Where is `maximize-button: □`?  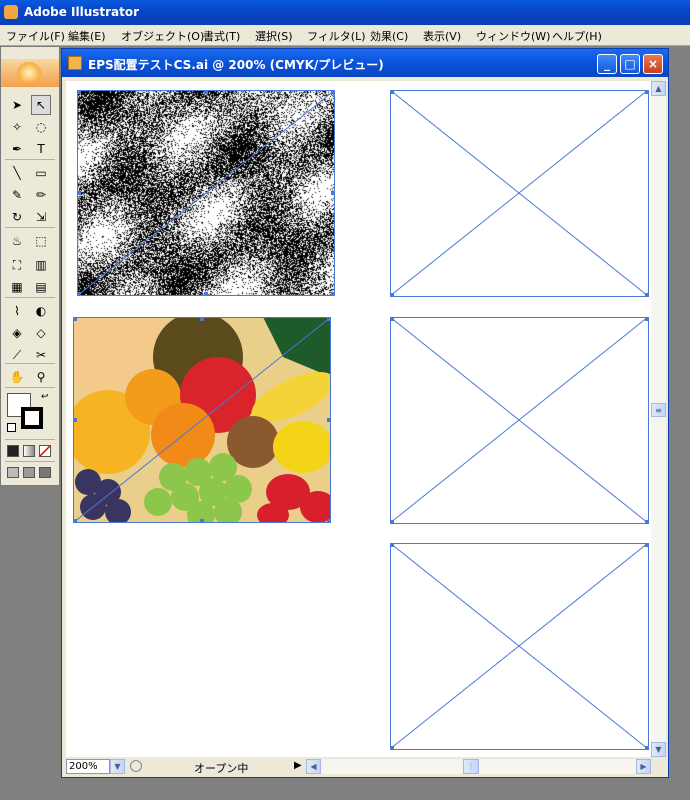
maximize-button: □ is located at coordinates (630, 64).